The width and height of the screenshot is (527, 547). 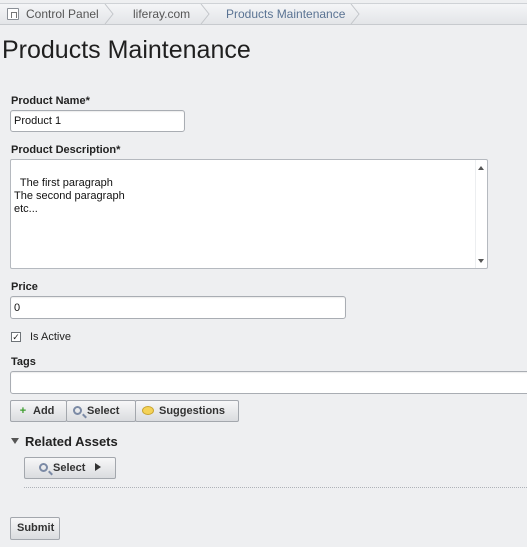 I want to click on collapse-toggle-icon, so click(x=15, y=441).